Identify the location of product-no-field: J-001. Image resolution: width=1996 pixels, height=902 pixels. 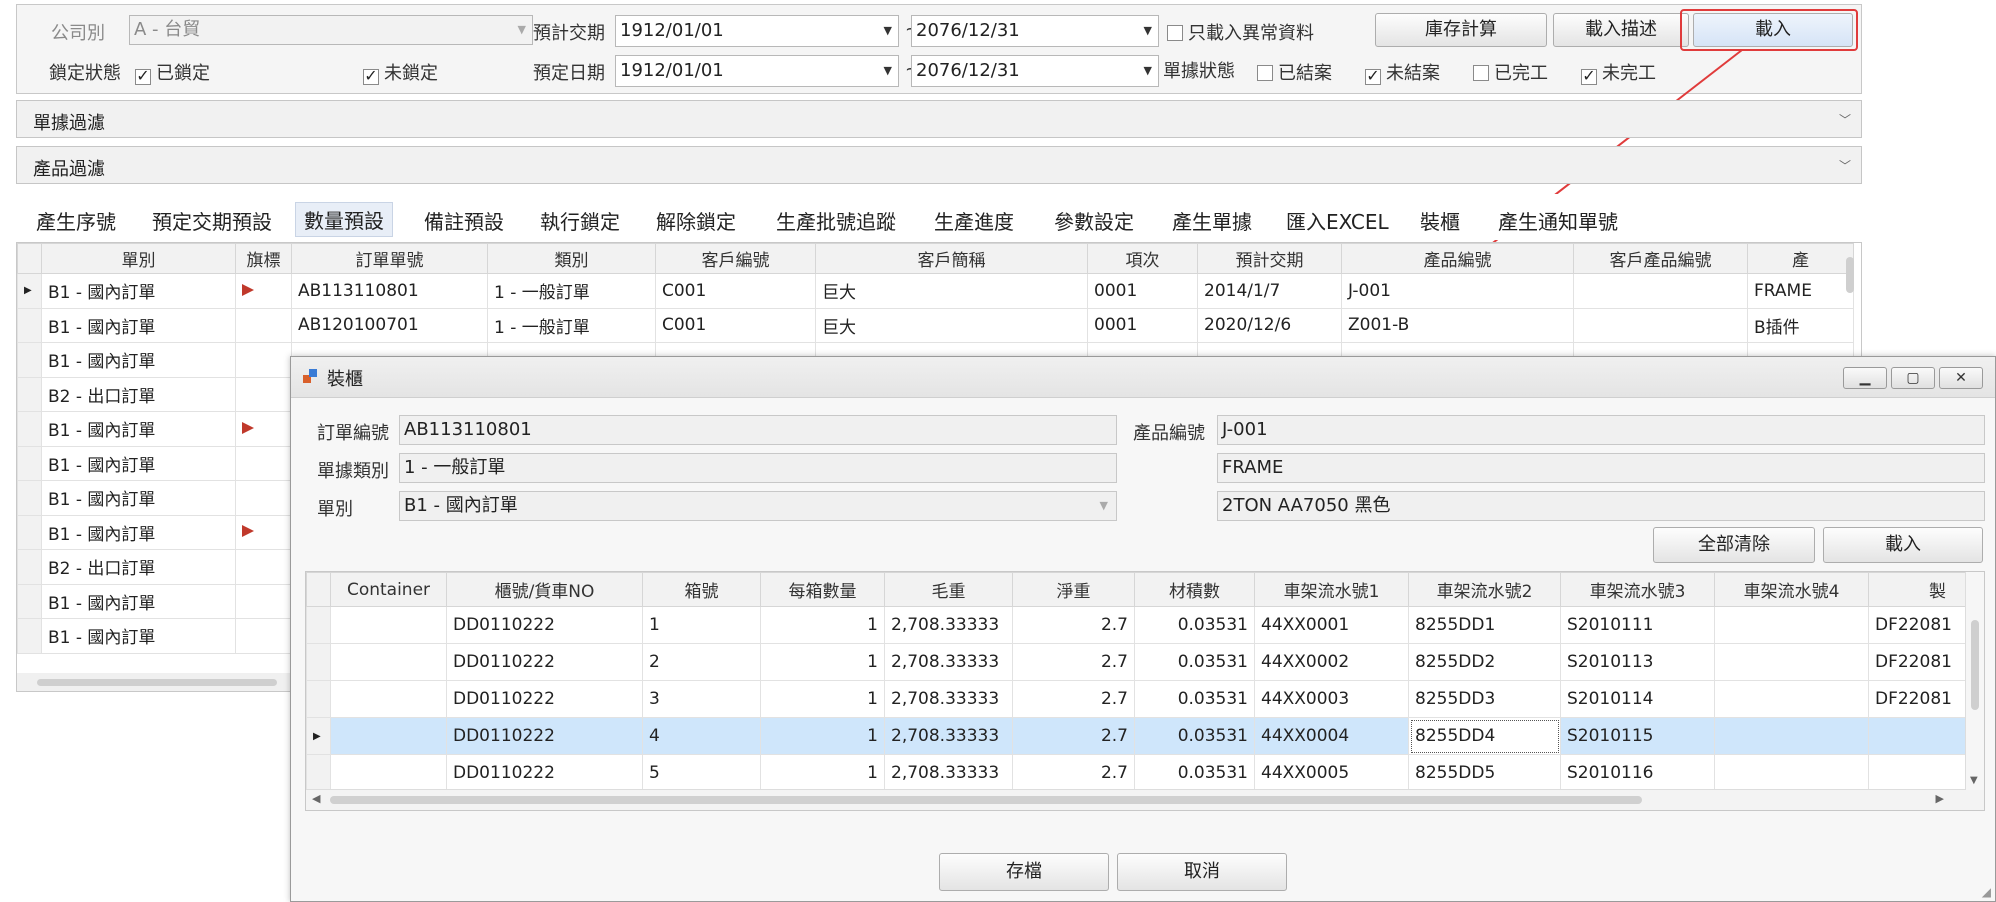
(1601, 430).